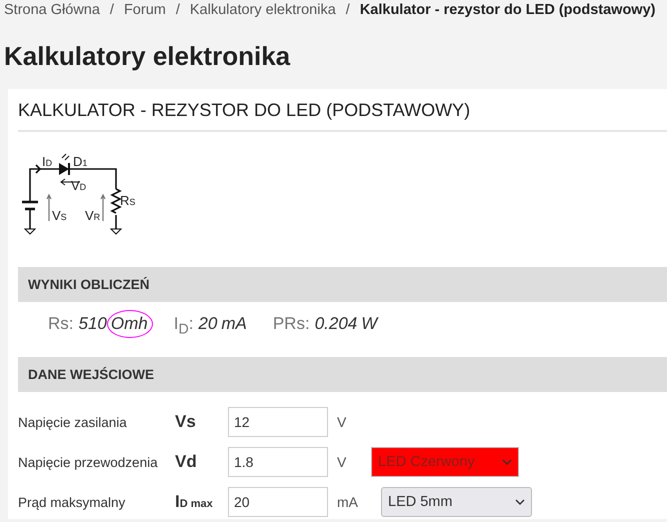 This screenshot has height=522, width=667. Describe the element at coordinates (73, 422) in the screenshot. I see `field-label: Napięcie zasilania` at that location.